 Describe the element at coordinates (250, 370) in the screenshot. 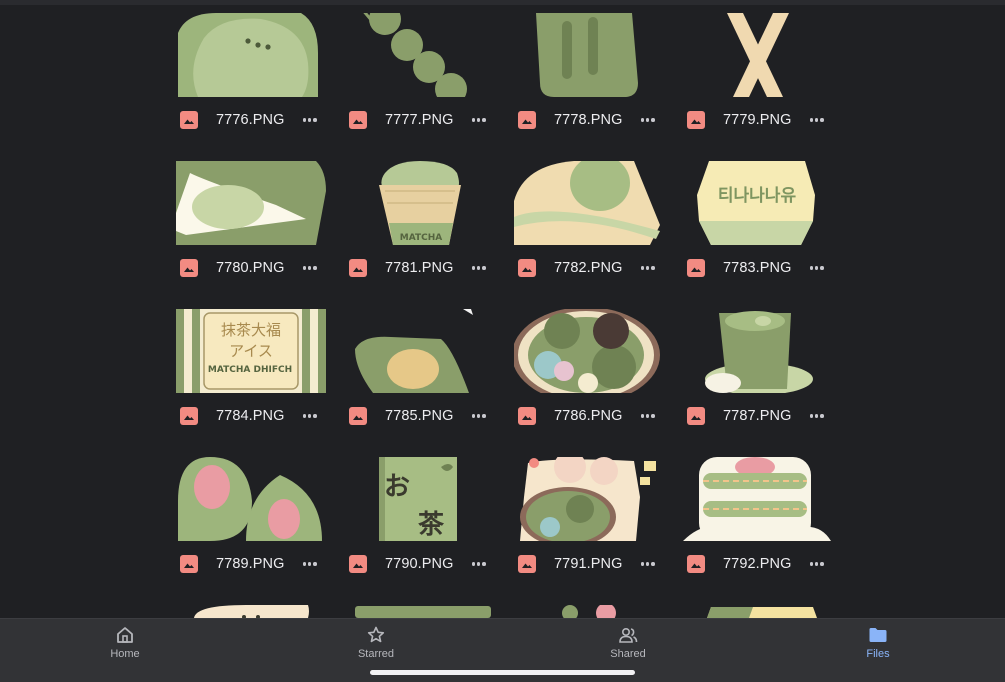

I see `thumb-text: MATCHA DHIFCH` at that location.